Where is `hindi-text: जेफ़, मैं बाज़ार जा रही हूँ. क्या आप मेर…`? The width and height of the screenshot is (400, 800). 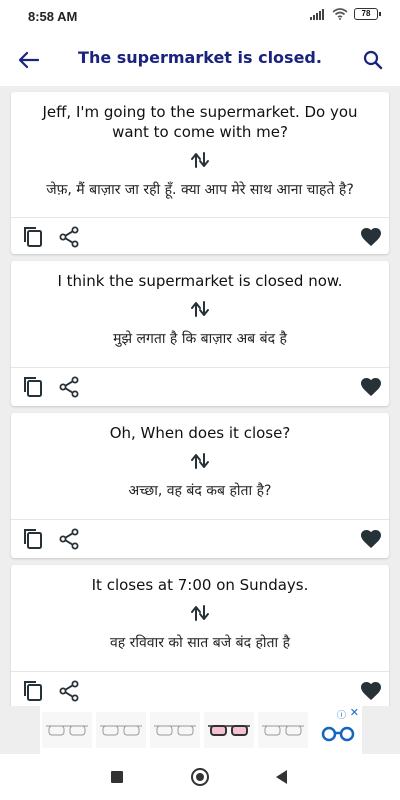 hindi-text: जेफ़, मैं बाज़ार जा रही हूँ. क्या आप मेर… is located at coordinates (200, 190).